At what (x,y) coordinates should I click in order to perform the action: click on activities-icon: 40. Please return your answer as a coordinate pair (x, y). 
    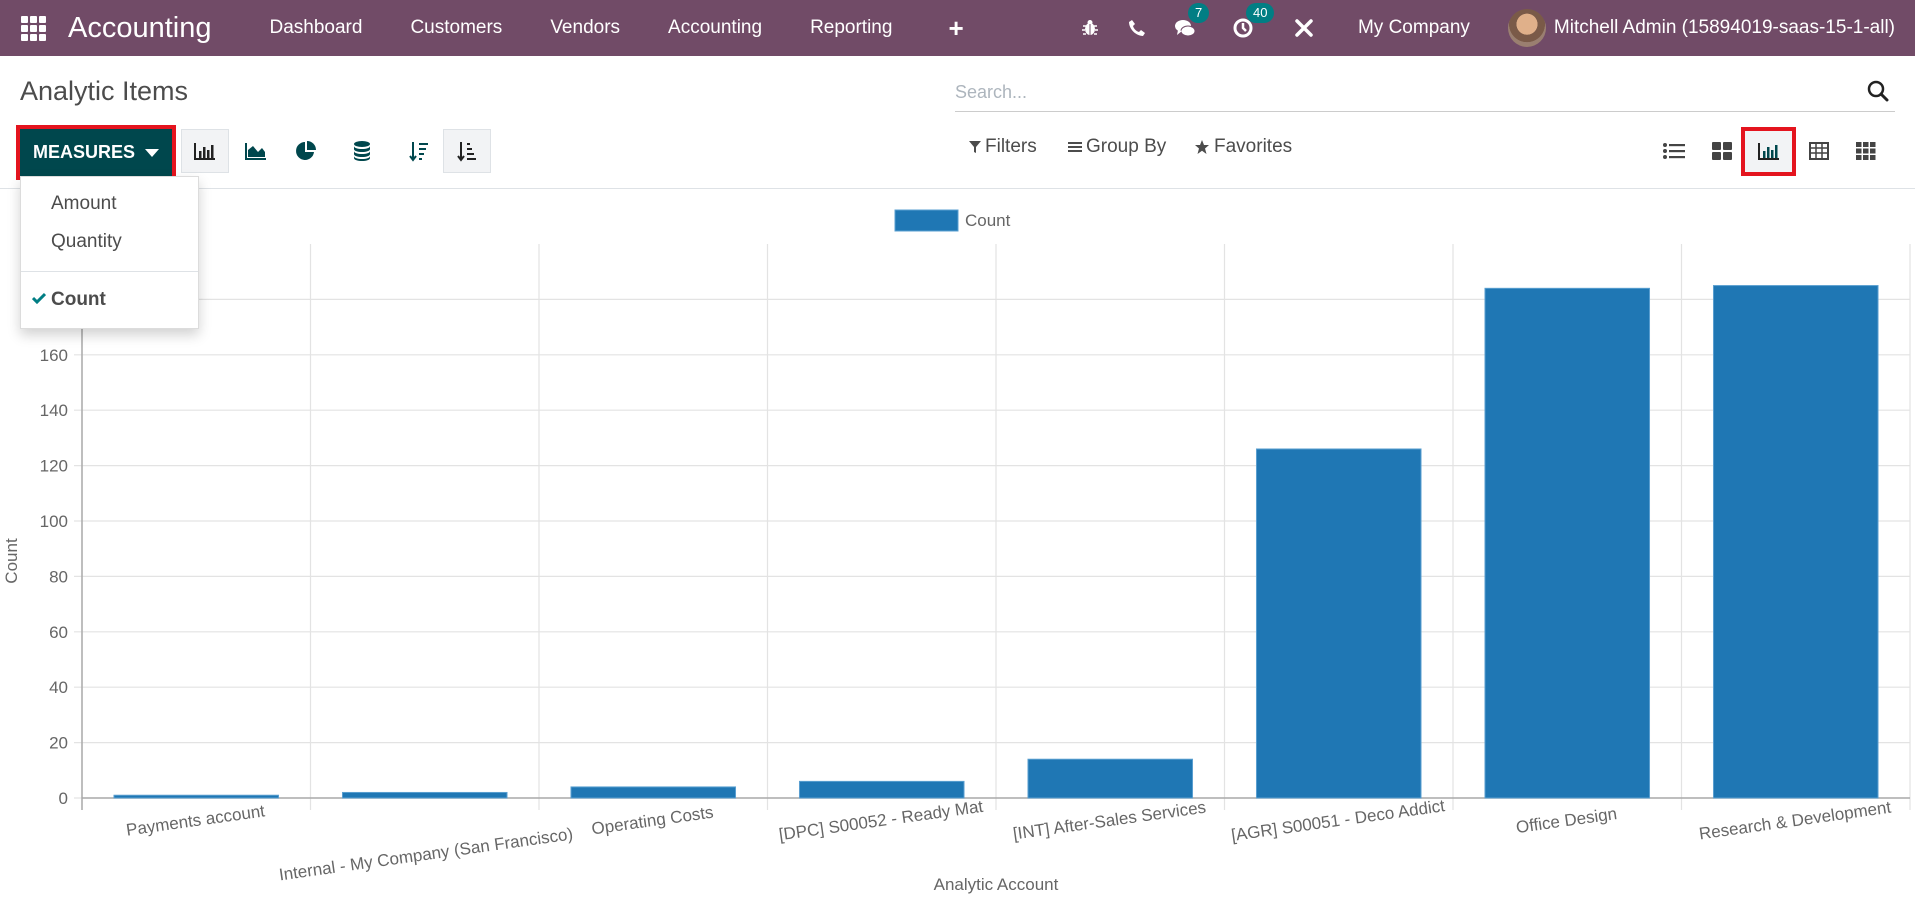
    Looking at the image, I should click on (1253, 21).